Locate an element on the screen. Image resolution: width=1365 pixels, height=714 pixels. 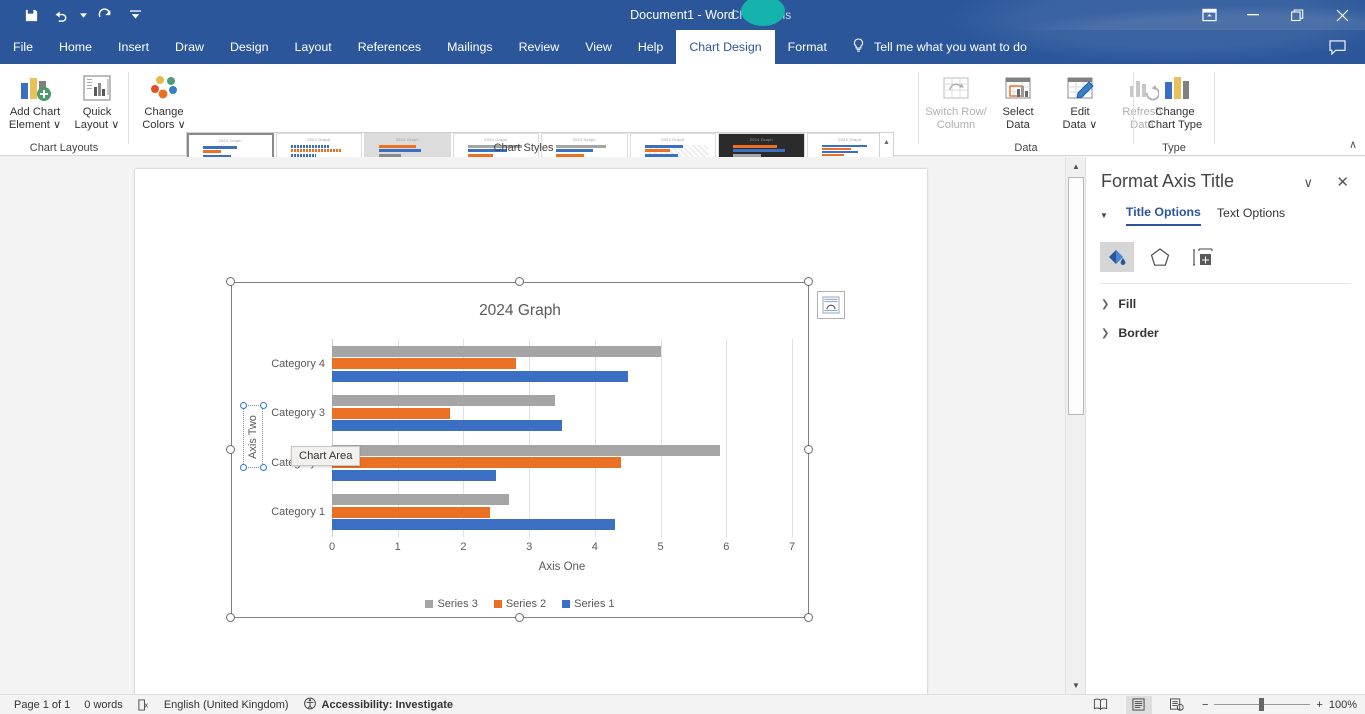
chart-handle-top-center is located at coordinates (519, 281).